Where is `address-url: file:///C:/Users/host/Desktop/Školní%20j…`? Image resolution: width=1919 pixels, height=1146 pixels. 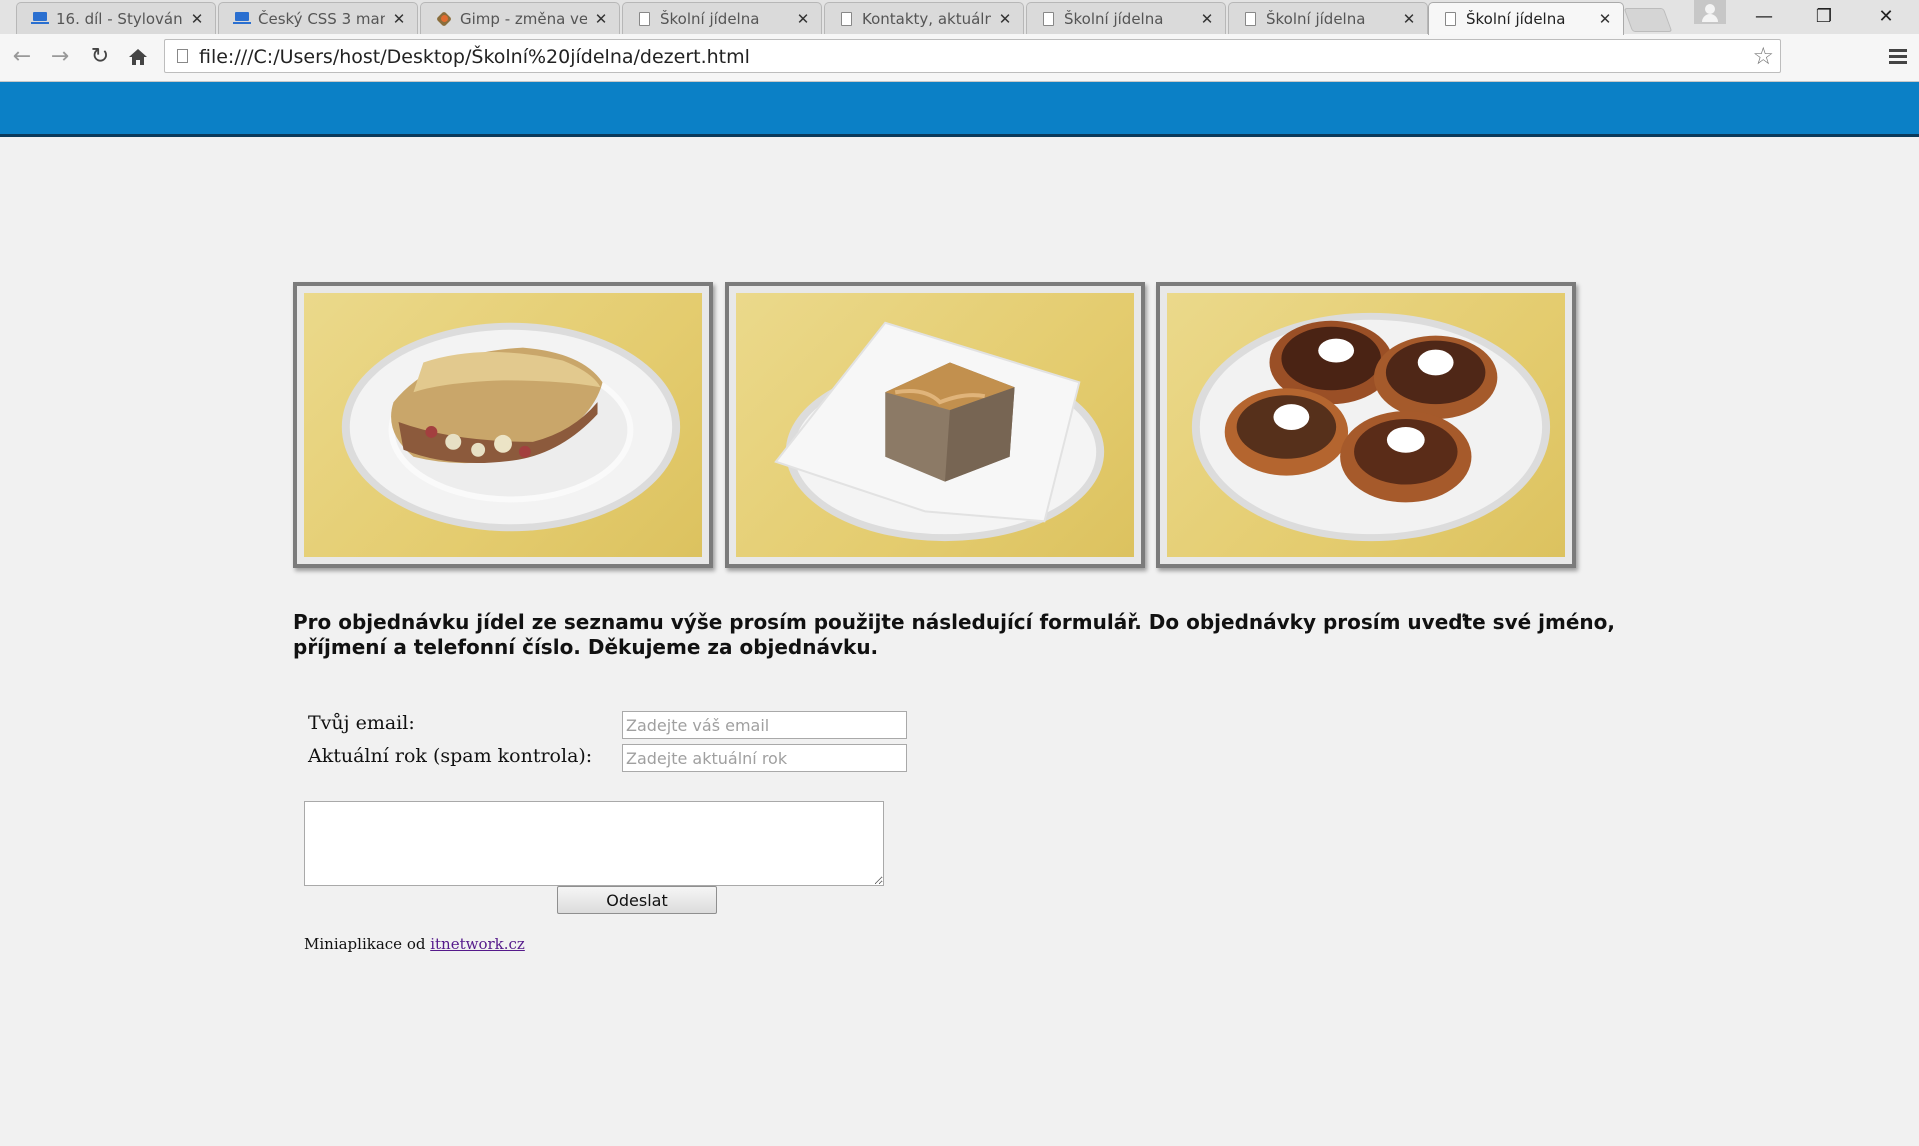 address-url: file:///C:/Users/host/Desktop/Školní%20j… is located at coordinates (474, 57).